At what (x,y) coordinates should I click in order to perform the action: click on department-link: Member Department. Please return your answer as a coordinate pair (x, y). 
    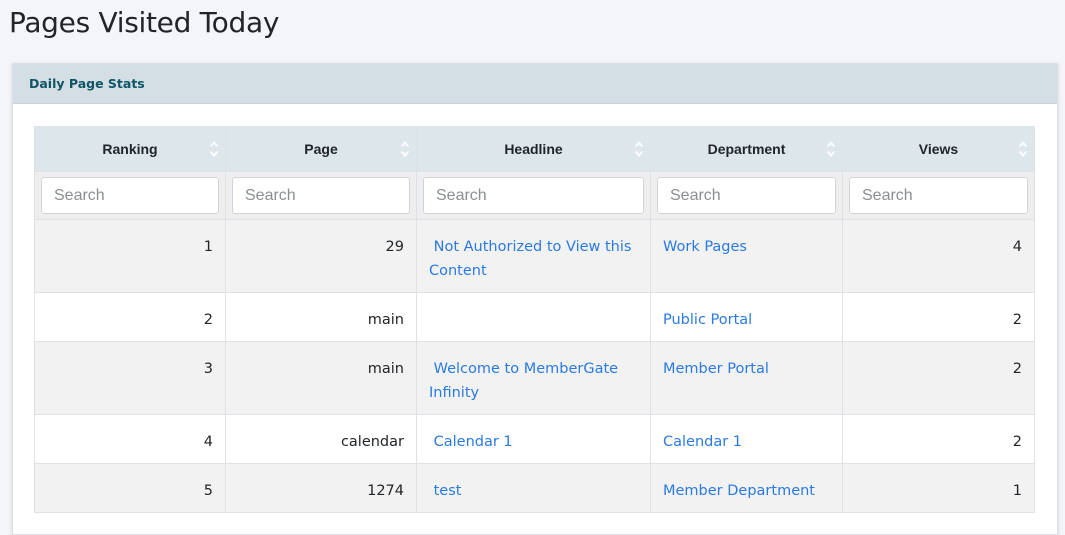
    Looking at the image, I should click on (739, 491).